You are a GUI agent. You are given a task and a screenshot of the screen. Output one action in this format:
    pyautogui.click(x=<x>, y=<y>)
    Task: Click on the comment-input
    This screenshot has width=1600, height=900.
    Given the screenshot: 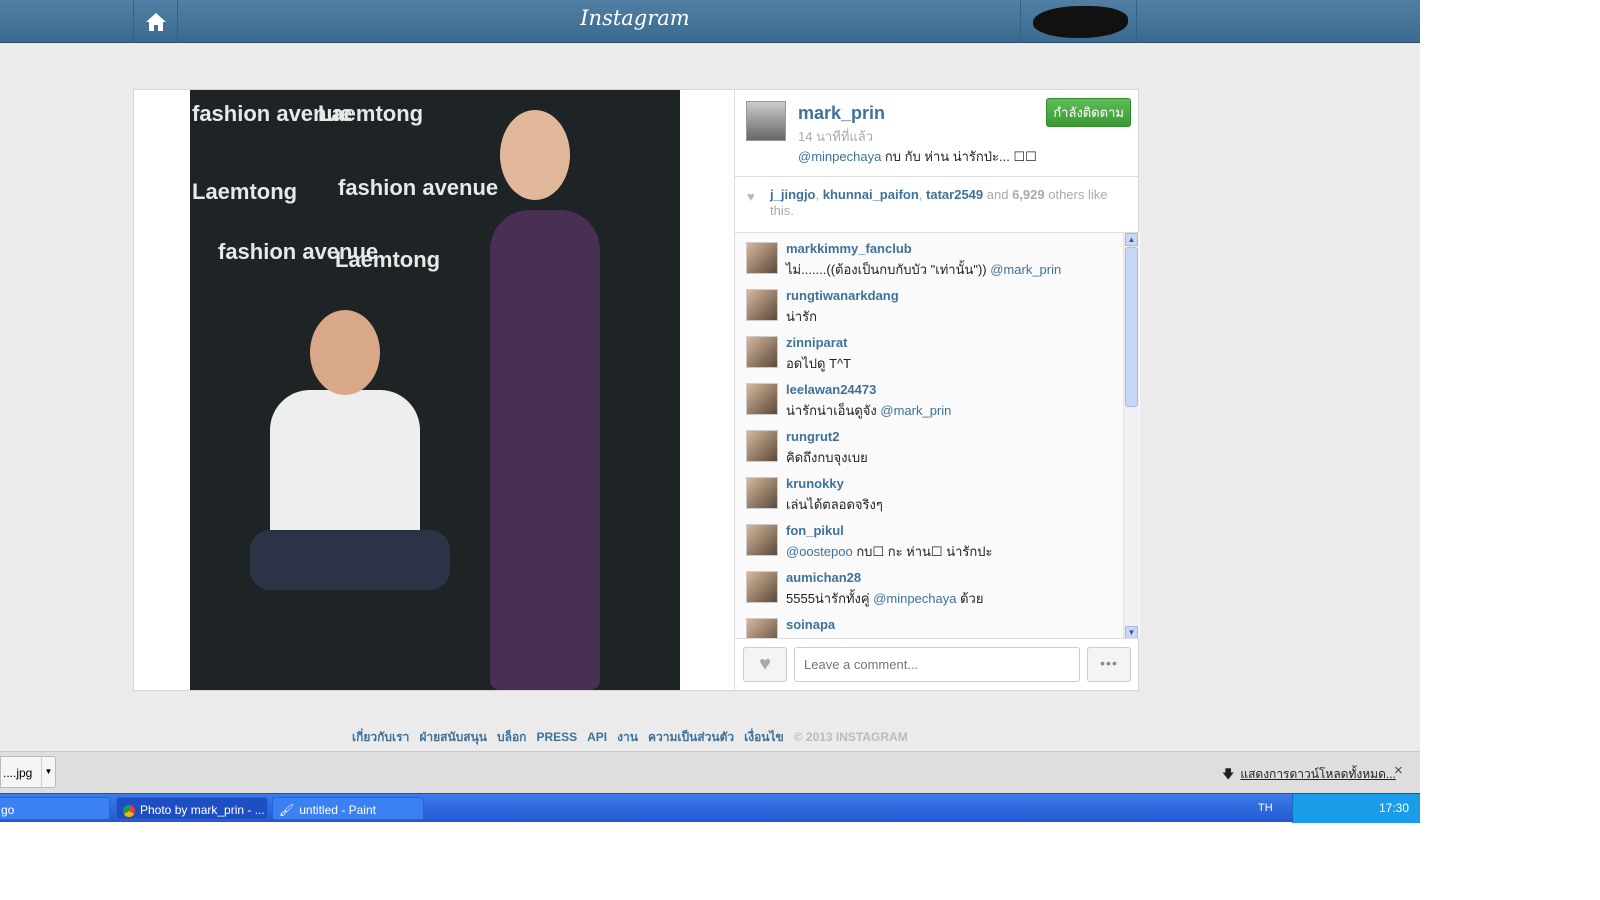 What is the action you would take?
    pyautogui.click(x=937, y=664)
    